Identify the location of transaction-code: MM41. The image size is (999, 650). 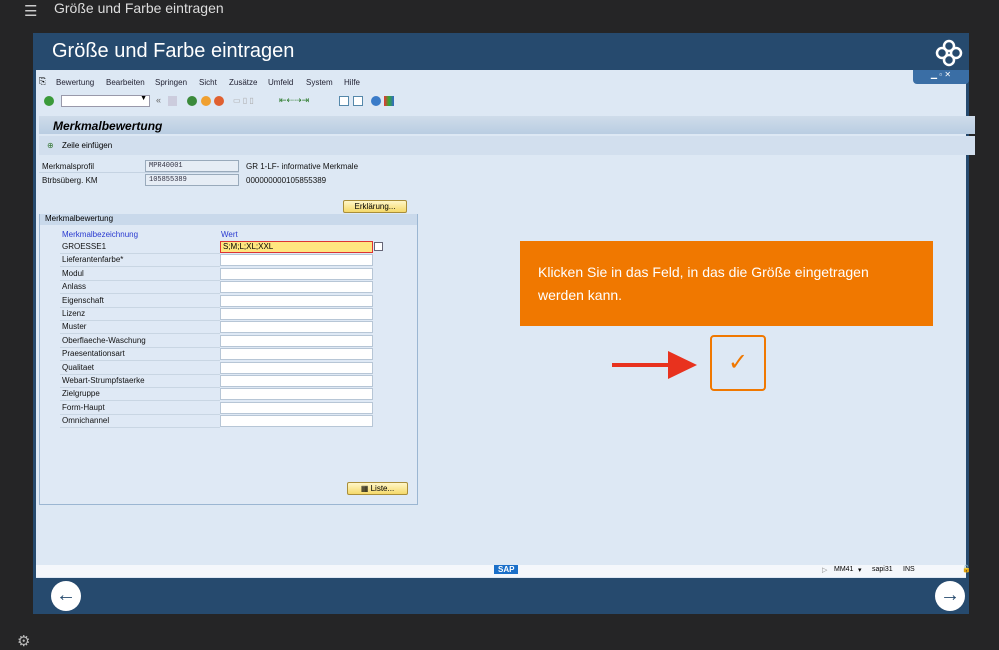
(843, 569).